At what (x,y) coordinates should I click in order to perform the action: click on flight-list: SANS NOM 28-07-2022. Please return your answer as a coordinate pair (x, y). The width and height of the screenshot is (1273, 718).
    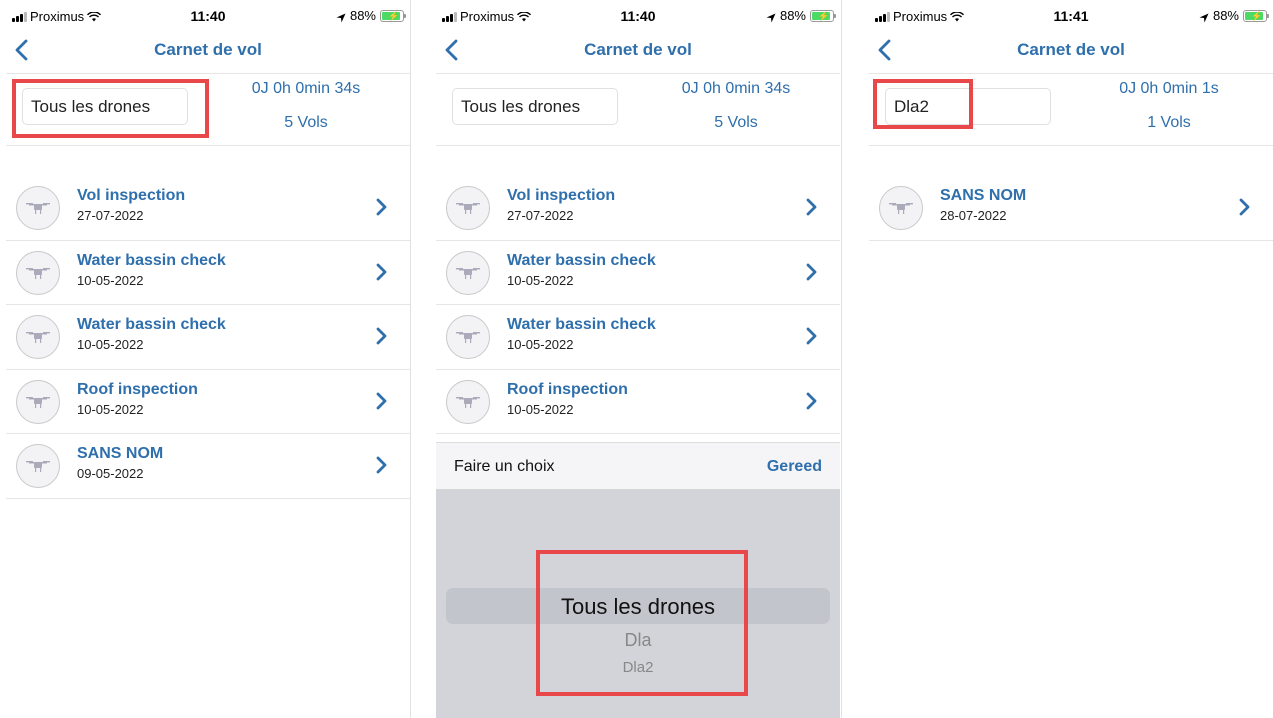
    Looking at the image, I should click on (1071, 208).